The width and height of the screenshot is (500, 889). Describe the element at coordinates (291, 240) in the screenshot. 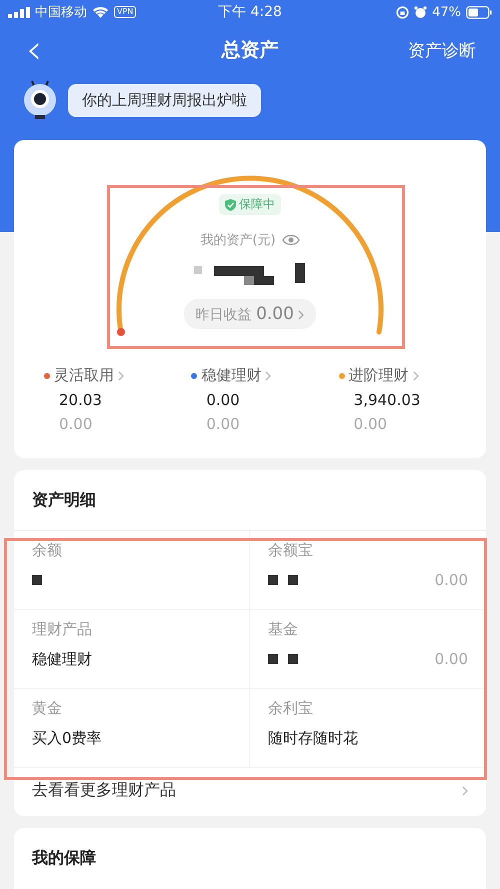

I see `eye-icon` at that location.